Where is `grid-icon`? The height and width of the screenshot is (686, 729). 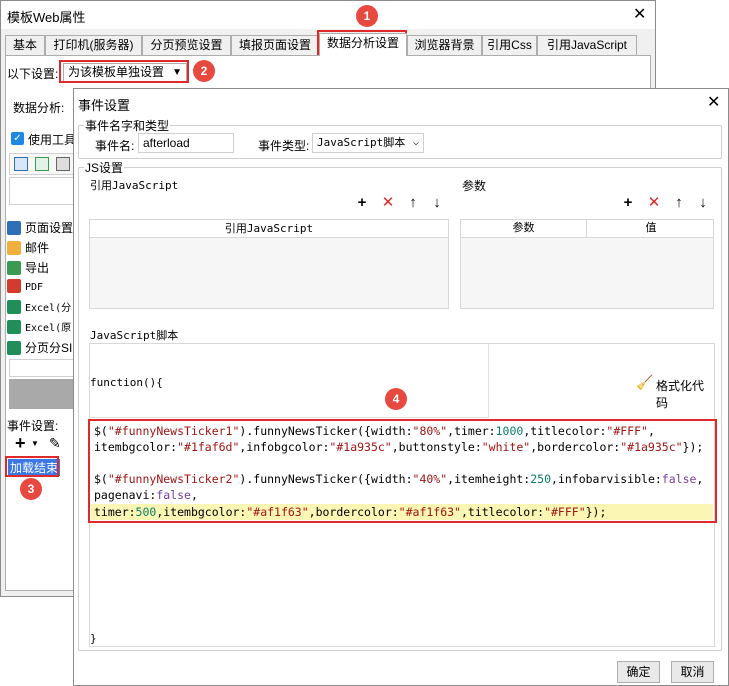
grid-icon is located at coordinates (21, 164).